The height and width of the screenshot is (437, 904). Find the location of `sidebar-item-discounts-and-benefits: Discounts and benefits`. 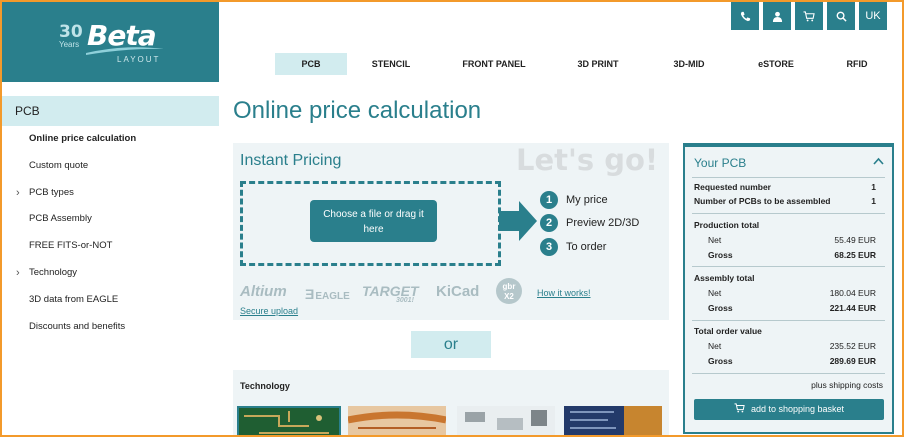

sidebar-item-discounts-and-benefits: Discounts and benefits is located at coordinates (110, 327).